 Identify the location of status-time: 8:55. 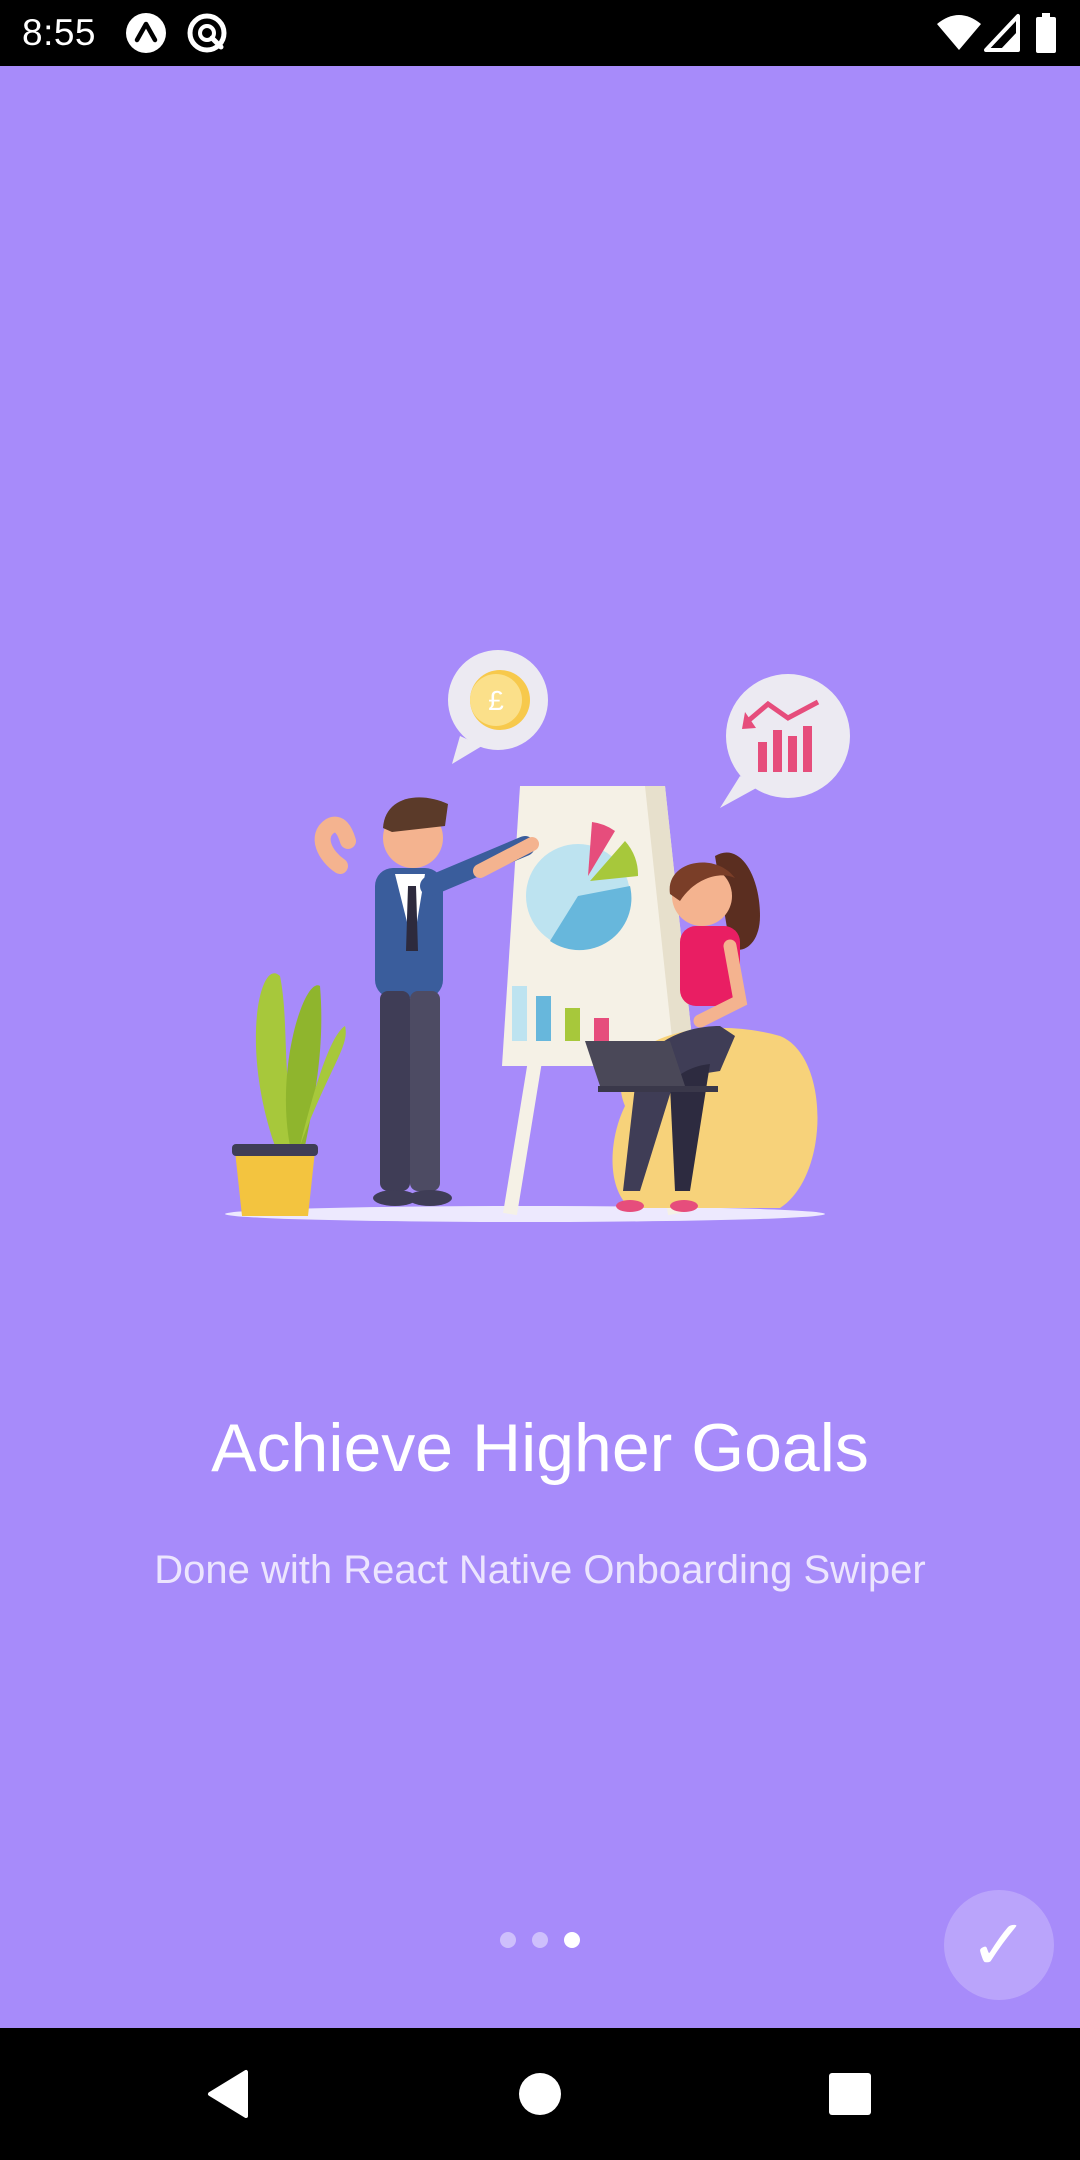
(59, 32).